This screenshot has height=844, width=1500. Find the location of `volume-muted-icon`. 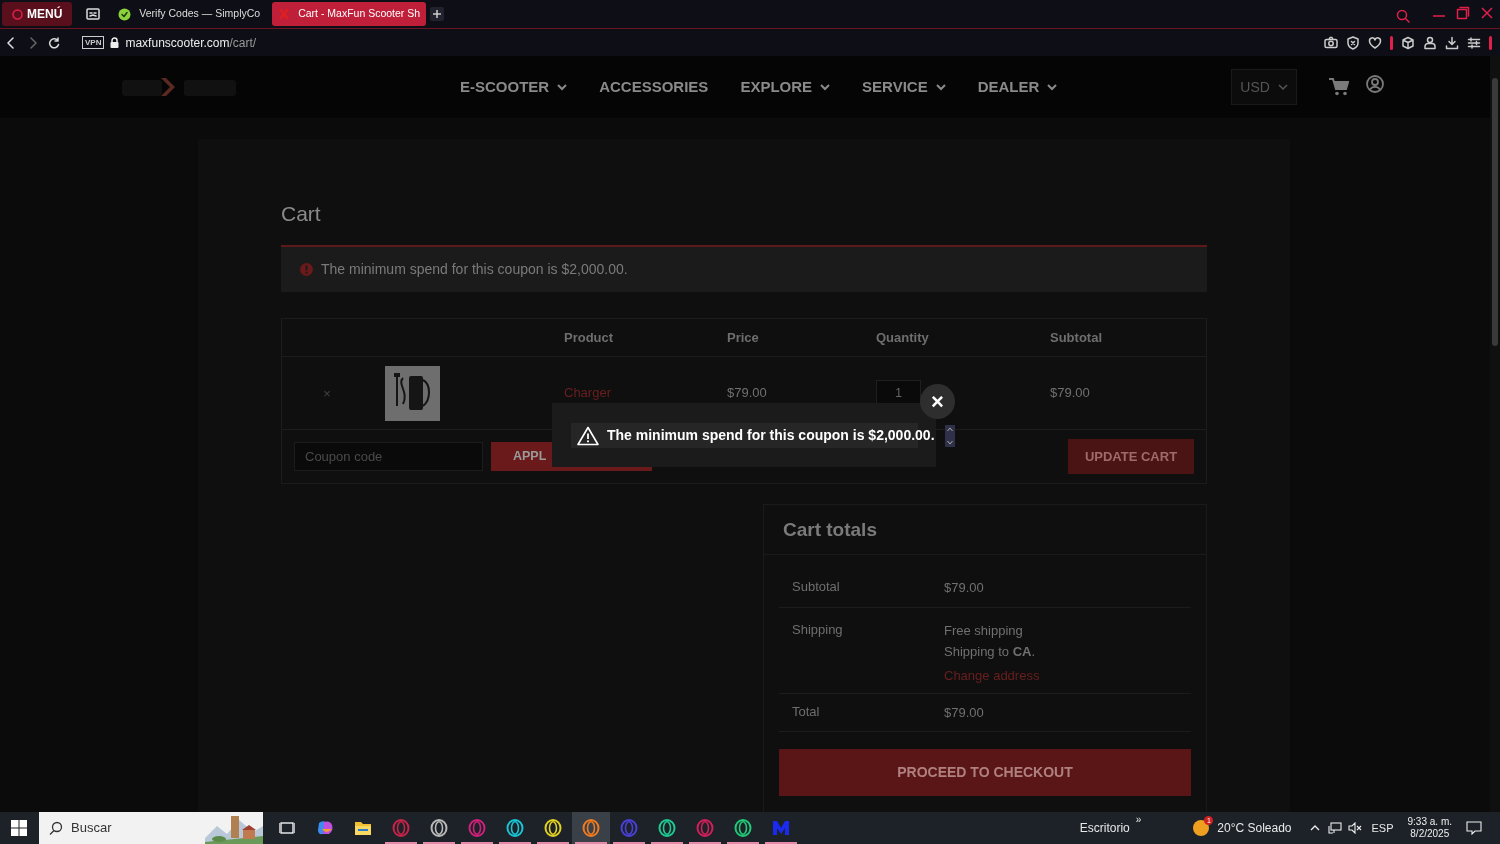

volume-muted-icon is located at coordinates (1354, 828).